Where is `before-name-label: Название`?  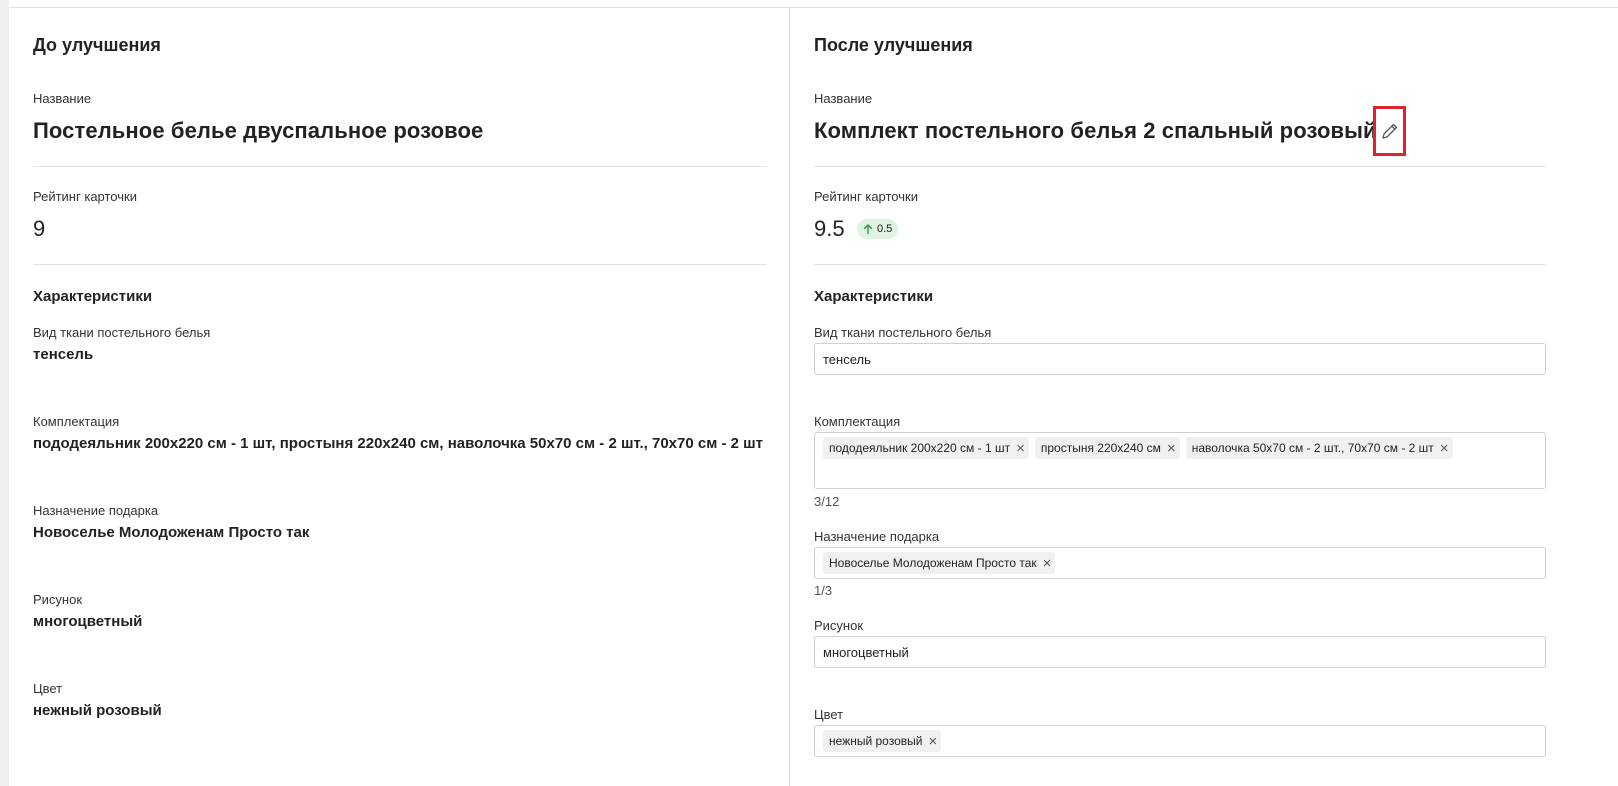 before-name-label: Название is located at coordinates (62, 98).